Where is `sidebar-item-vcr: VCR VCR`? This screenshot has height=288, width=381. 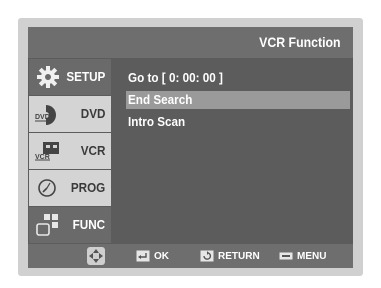
sidebar-item-vcr: VCR VCR is located at coordinates (70, 151).